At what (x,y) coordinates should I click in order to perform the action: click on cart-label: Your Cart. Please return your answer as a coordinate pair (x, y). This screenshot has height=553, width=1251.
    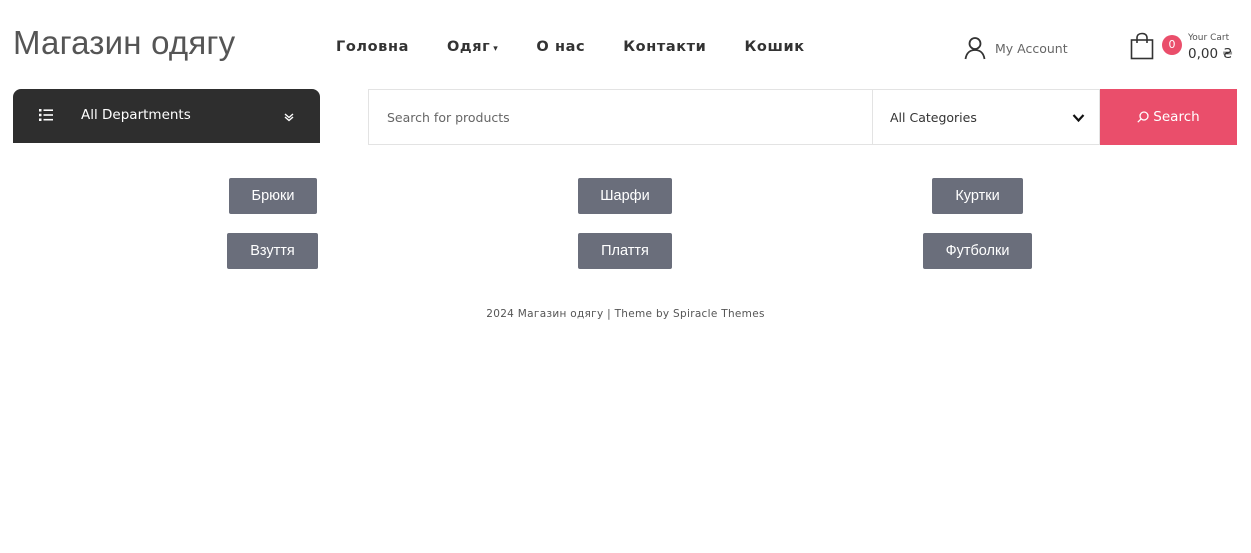
    Looking at the image, I should click on (1209, 38).